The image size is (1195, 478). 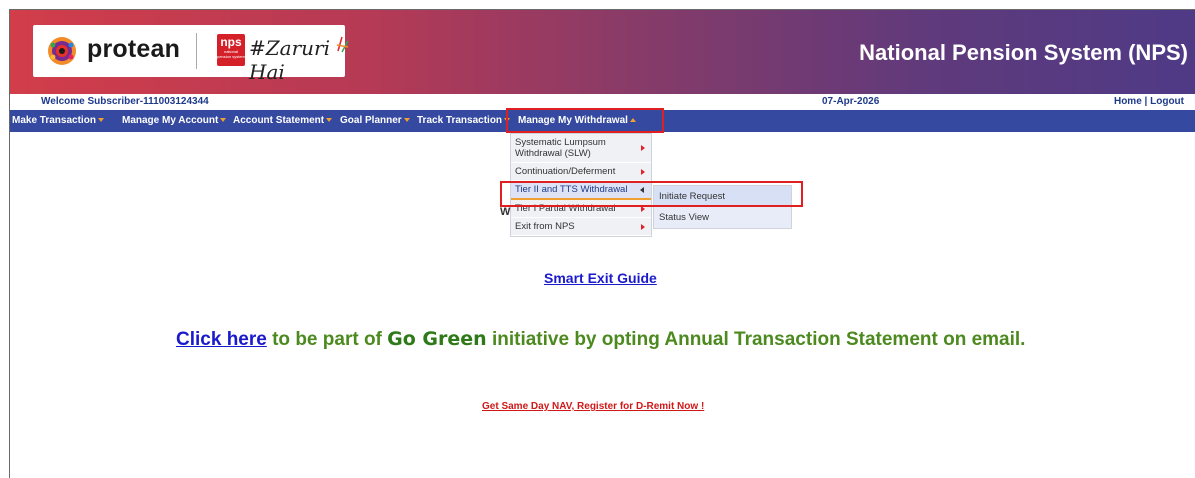 I want to click on nav-label: Goal Planner, so click(x=371, y=120).